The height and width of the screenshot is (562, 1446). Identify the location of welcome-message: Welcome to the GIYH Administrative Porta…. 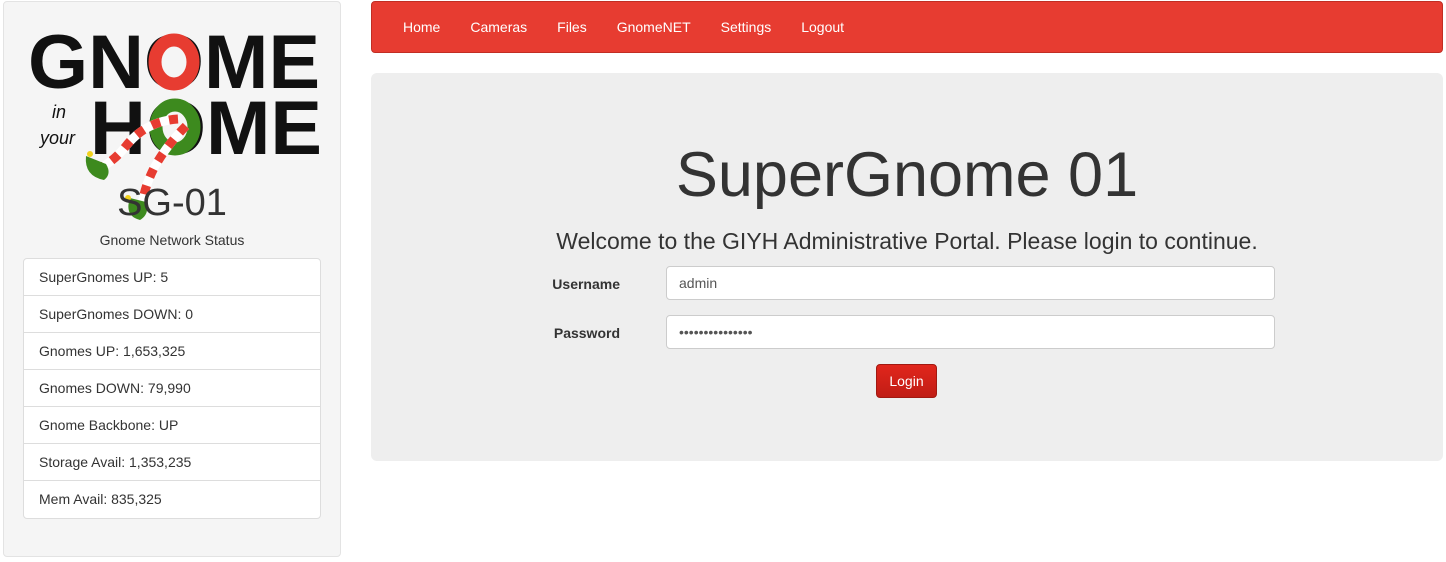
(907, 241).